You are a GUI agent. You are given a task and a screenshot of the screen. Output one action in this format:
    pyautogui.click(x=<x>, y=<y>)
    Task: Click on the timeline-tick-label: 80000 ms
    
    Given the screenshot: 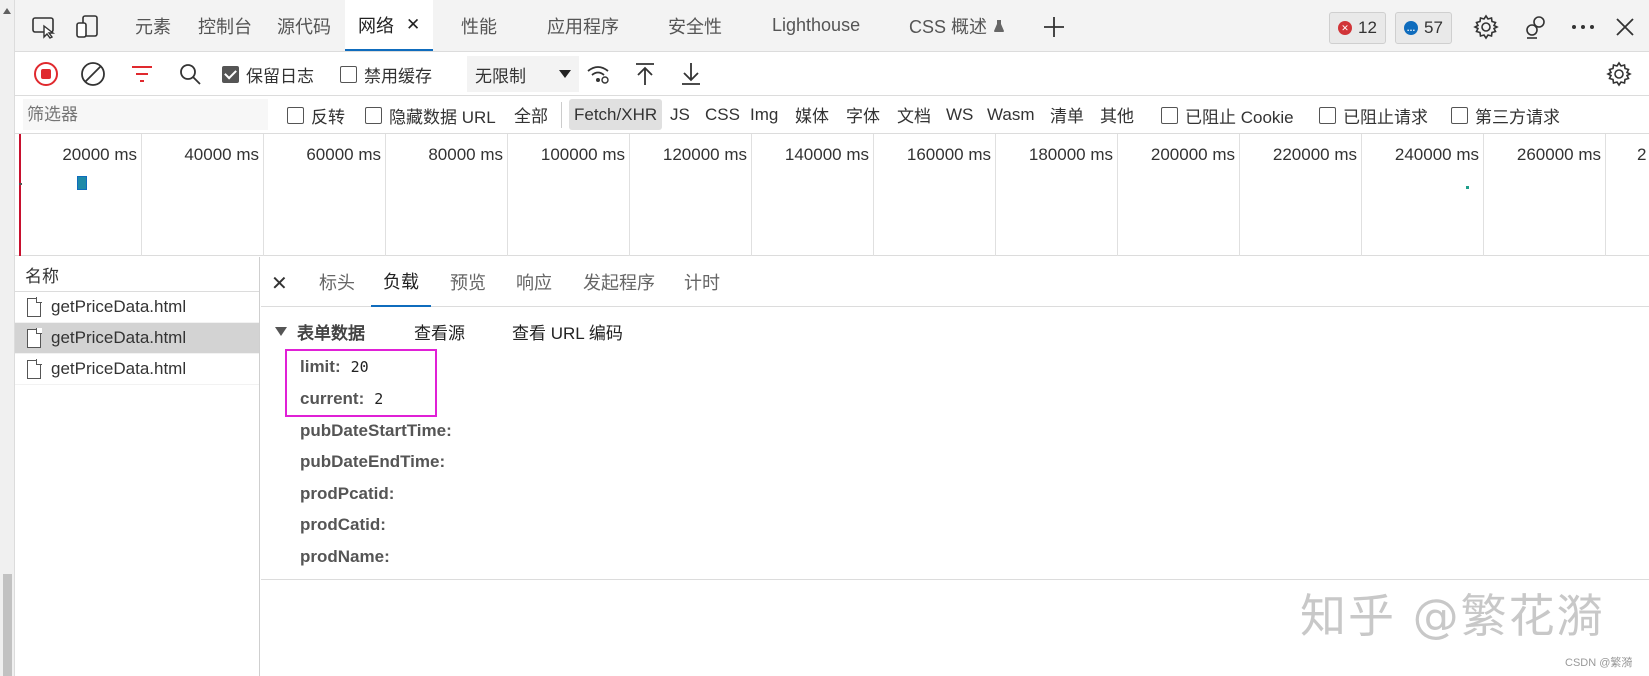 What is the action you would take?
    pyautogui.click(x=465, y=154)
    